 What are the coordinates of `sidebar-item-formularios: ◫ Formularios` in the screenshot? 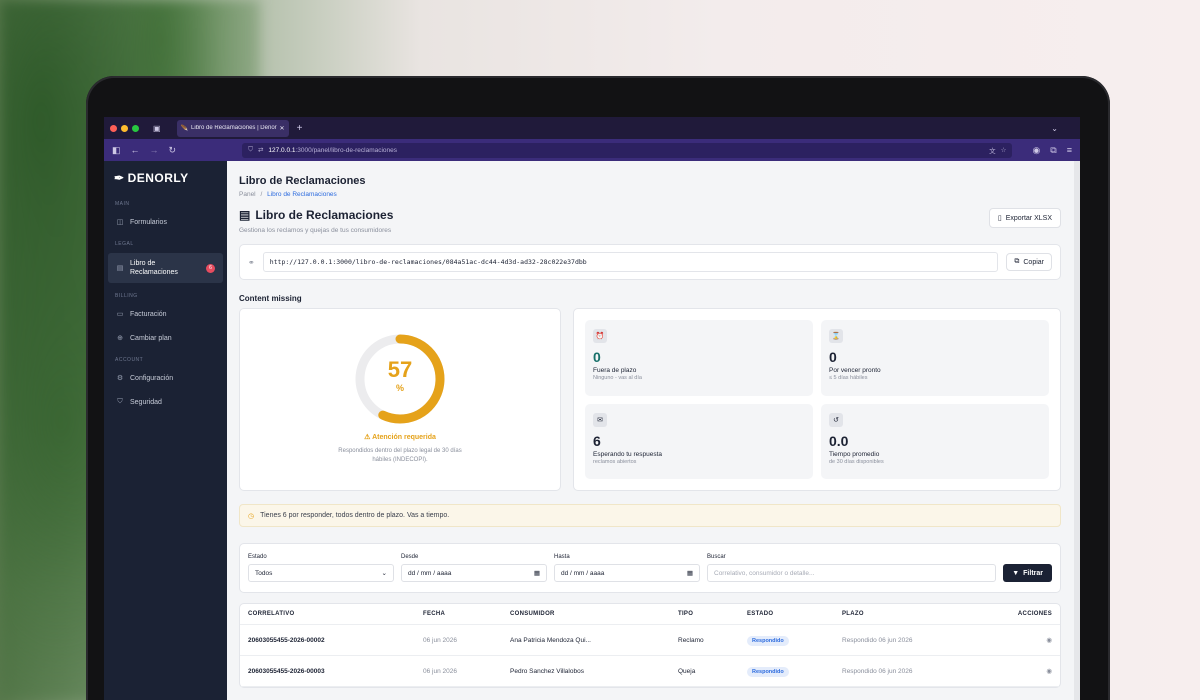 It's located at (165, 222).